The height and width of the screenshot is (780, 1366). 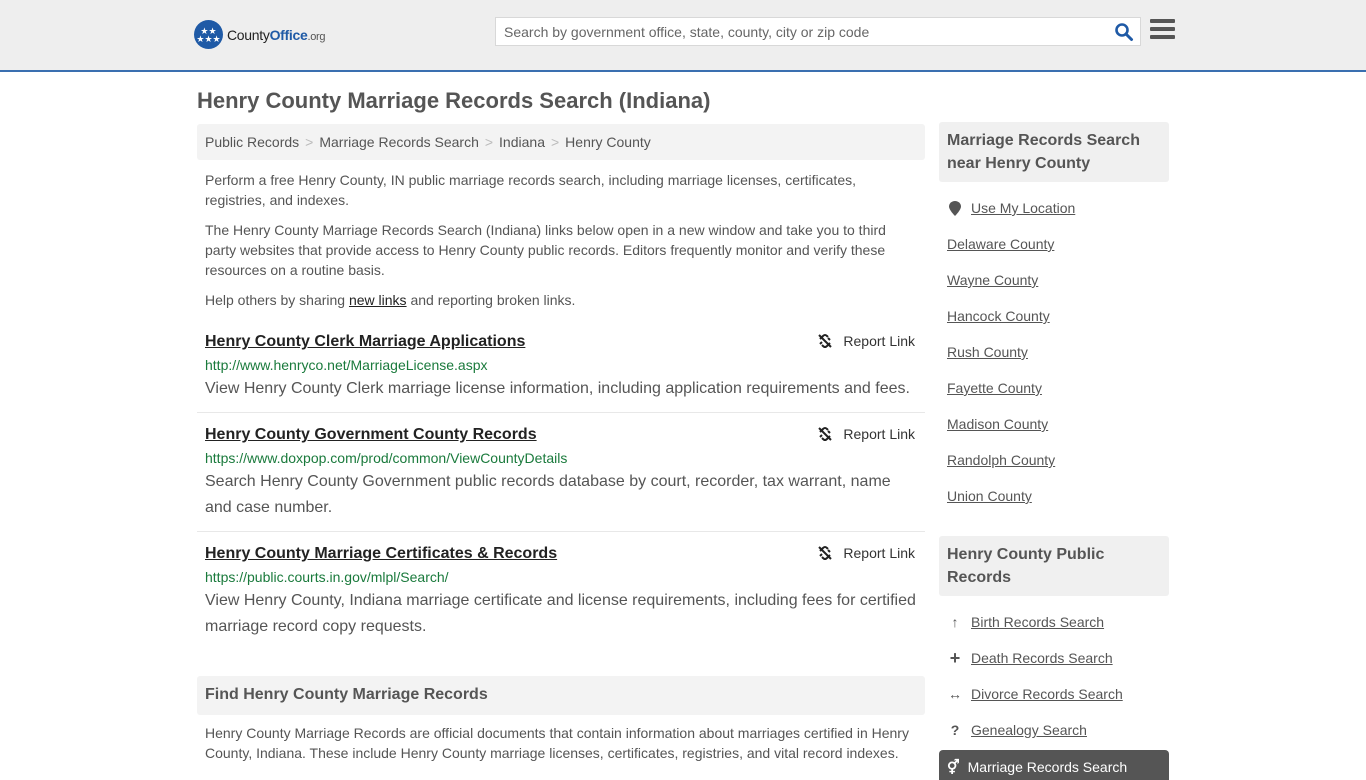 What do you see at coordinates (561, 435) in the screenshot?
I see `result-title-link: Henry County Government County Records` at bounding box center [561, 435].